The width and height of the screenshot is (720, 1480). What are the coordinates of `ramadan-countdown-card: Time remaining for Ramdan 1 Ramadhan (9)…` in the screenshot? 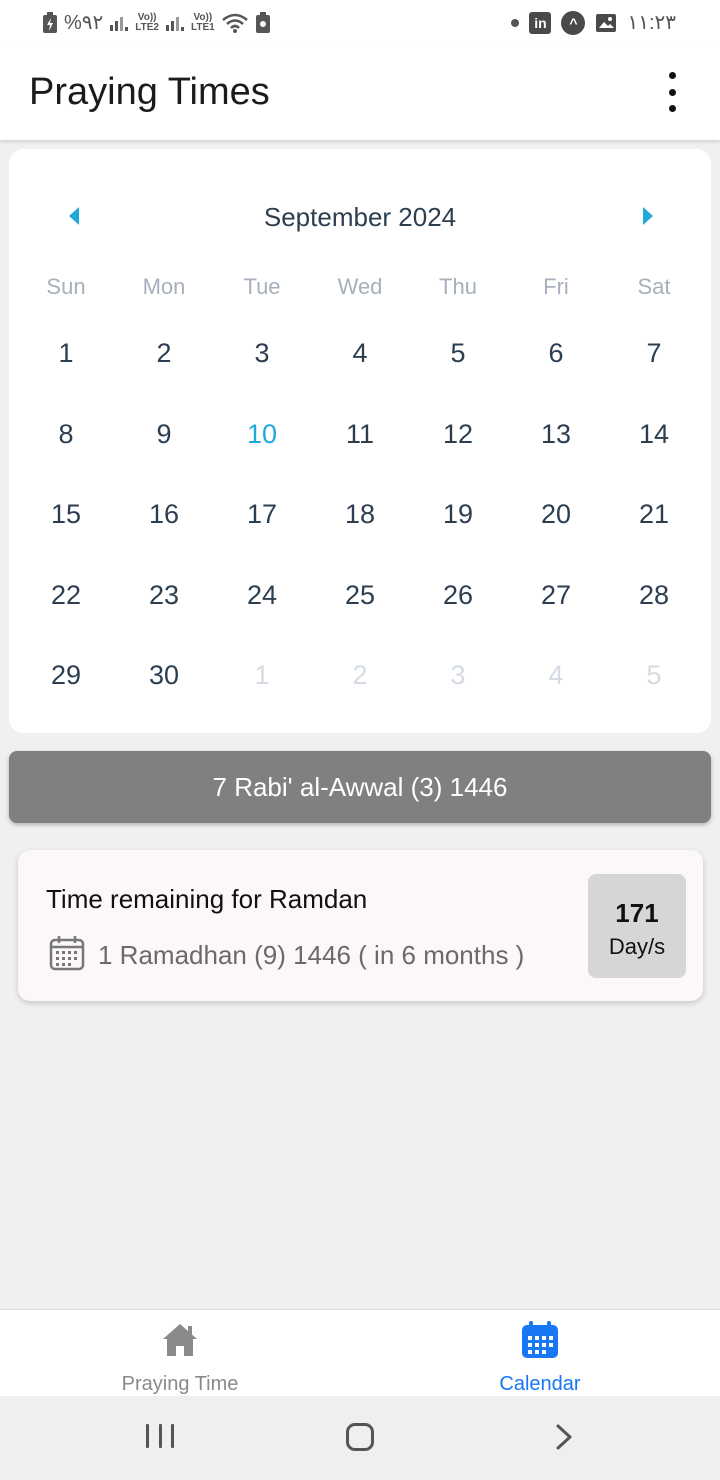 It's located at (360, 925).